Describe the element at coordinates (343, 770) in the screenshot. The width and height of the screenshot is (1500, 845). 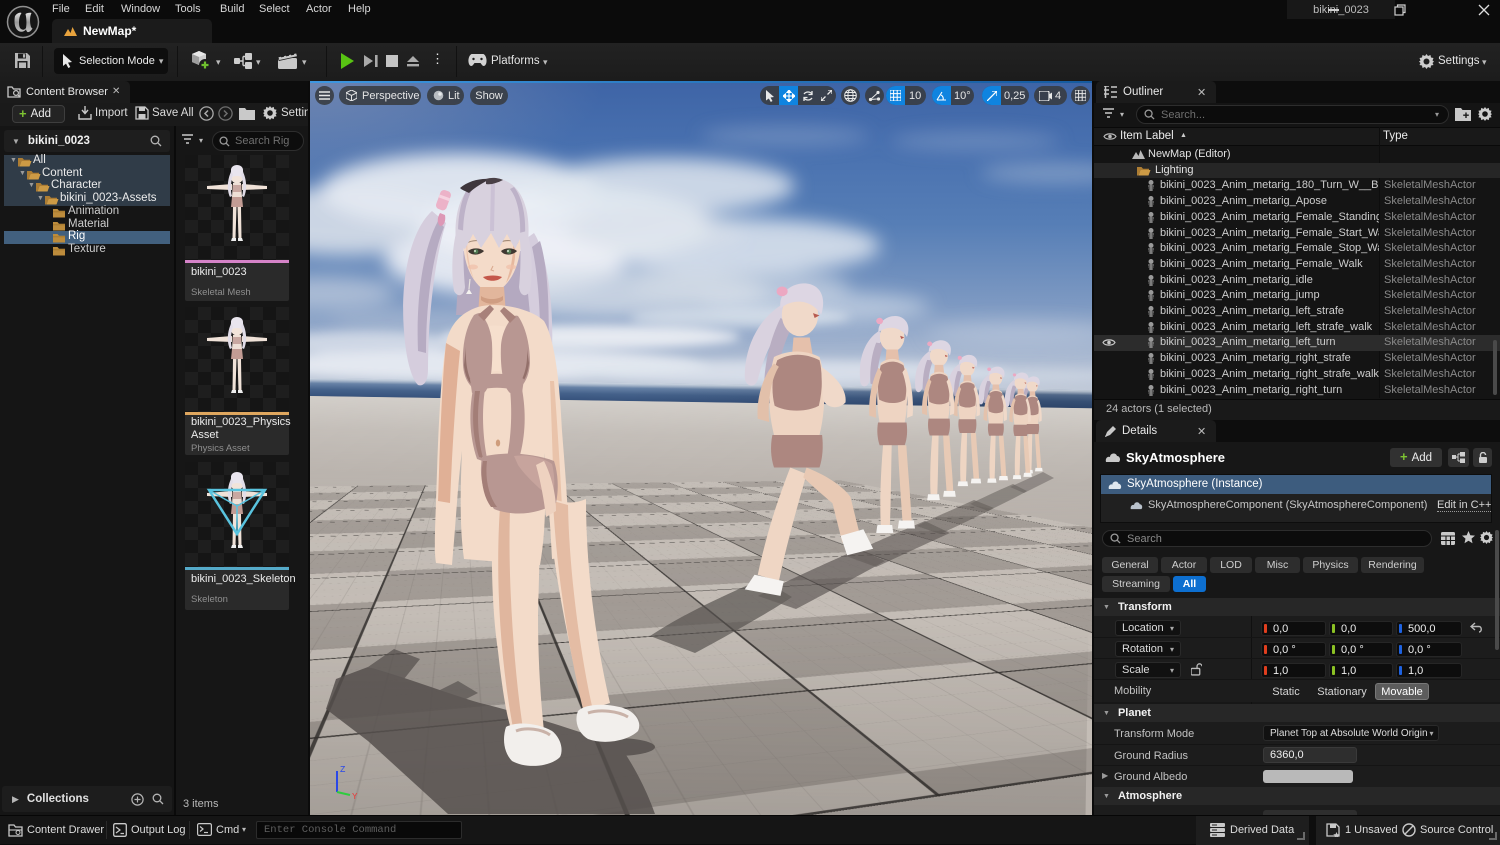
I see `svg-text: Z` at that location.